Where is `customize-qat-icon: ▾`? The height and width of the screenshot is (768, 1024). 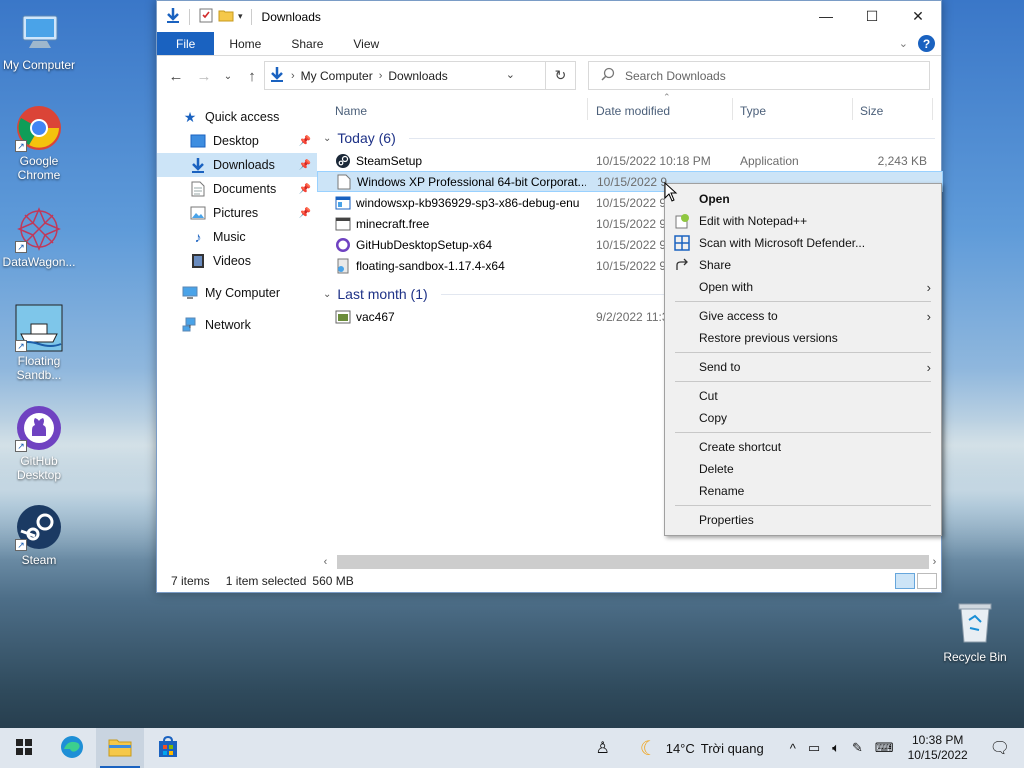 customize-qat-icon: ▾ is located at coordinates (240, 16).